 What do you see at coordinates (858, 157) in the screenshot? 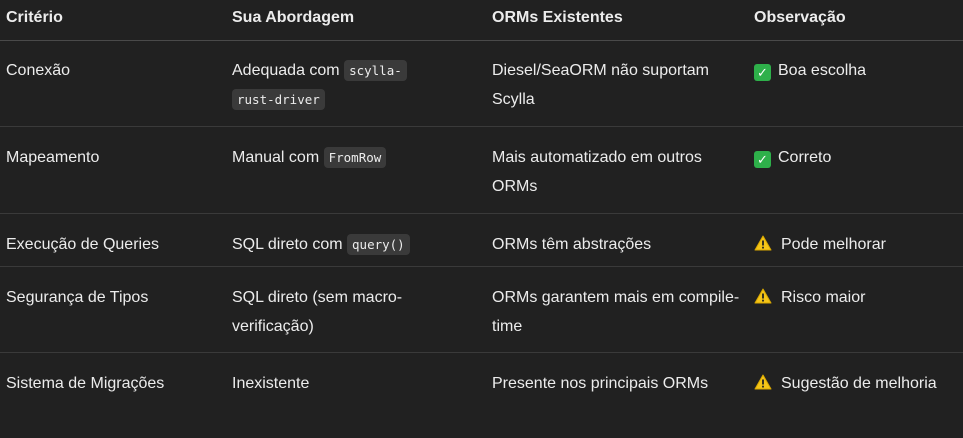
I see `cell-observacao: ✓ Correto` at bounding box center [858, 157].